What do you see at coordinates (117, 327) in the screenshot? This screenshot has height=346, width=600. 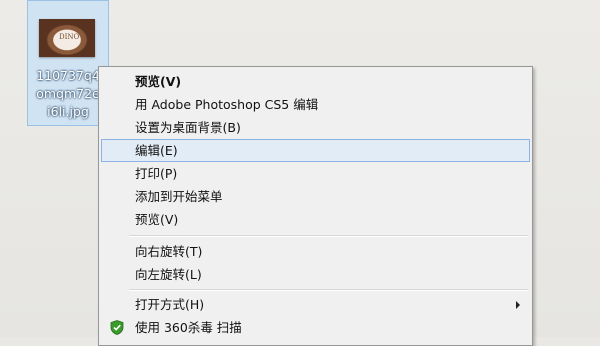 I see `360-shield-icon` at bounding box center [117, 327].